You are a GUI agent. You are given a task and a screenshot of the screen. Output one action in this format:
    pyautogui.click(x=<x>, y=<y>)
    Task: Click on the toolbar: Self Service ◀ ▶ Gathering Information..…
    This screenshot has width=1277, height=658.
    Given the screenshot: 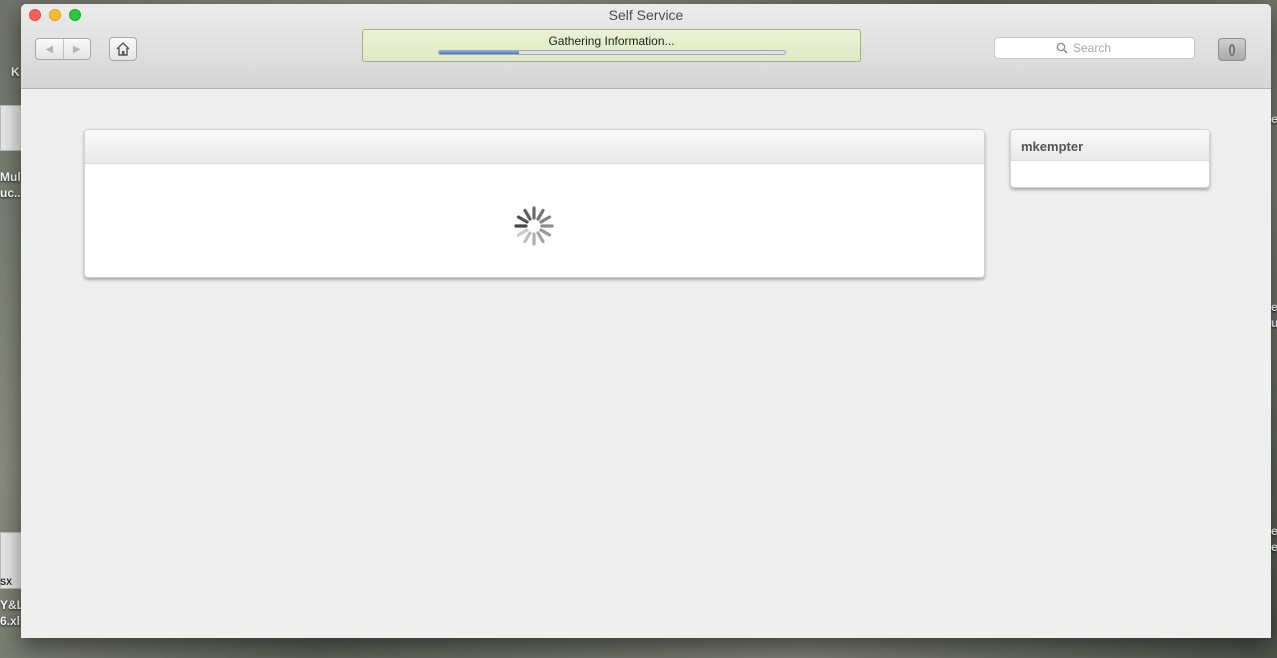 What is the action you would take?
    pyautogui.click(x=646, y=46)
    